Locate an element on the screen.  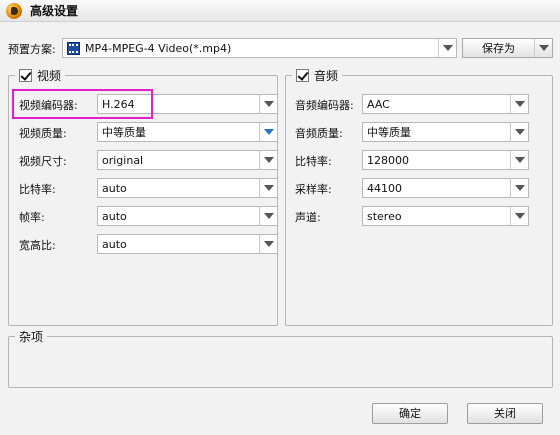
audio-group-title: 音频 is located at coordinates (326, 76).